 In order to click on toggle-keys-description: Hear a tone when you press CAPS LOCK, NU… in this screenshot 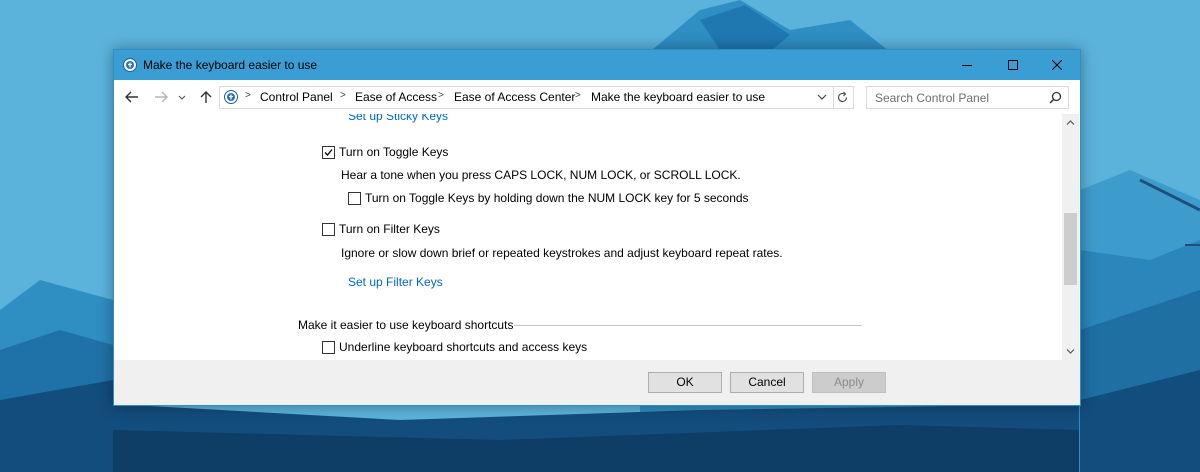, I will do `click(541, 175)`.